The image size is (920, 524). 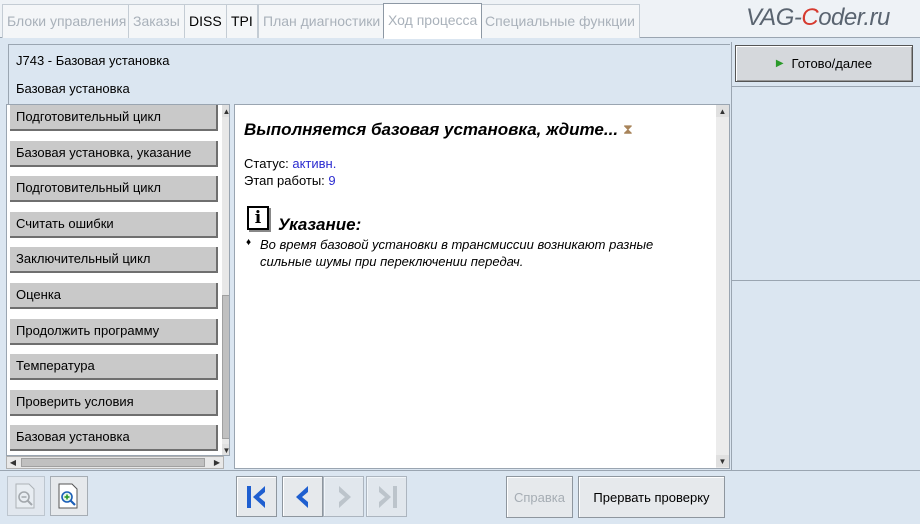 What do you see at coordinates (332, 180) in the screenshot?
I see `stage-value: 9` at bounding box center [332, 180].